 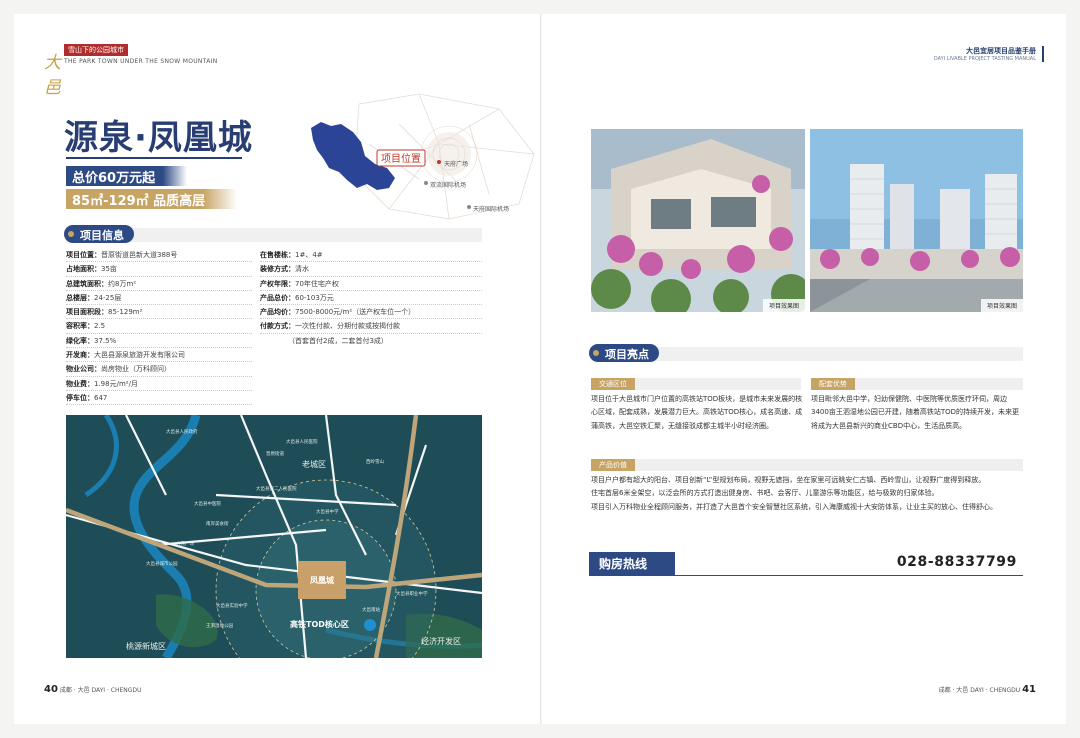 What do you see at coordinates (154, 158) in the screenshot?
I see `title-underline` at bounding box center [154, 158].